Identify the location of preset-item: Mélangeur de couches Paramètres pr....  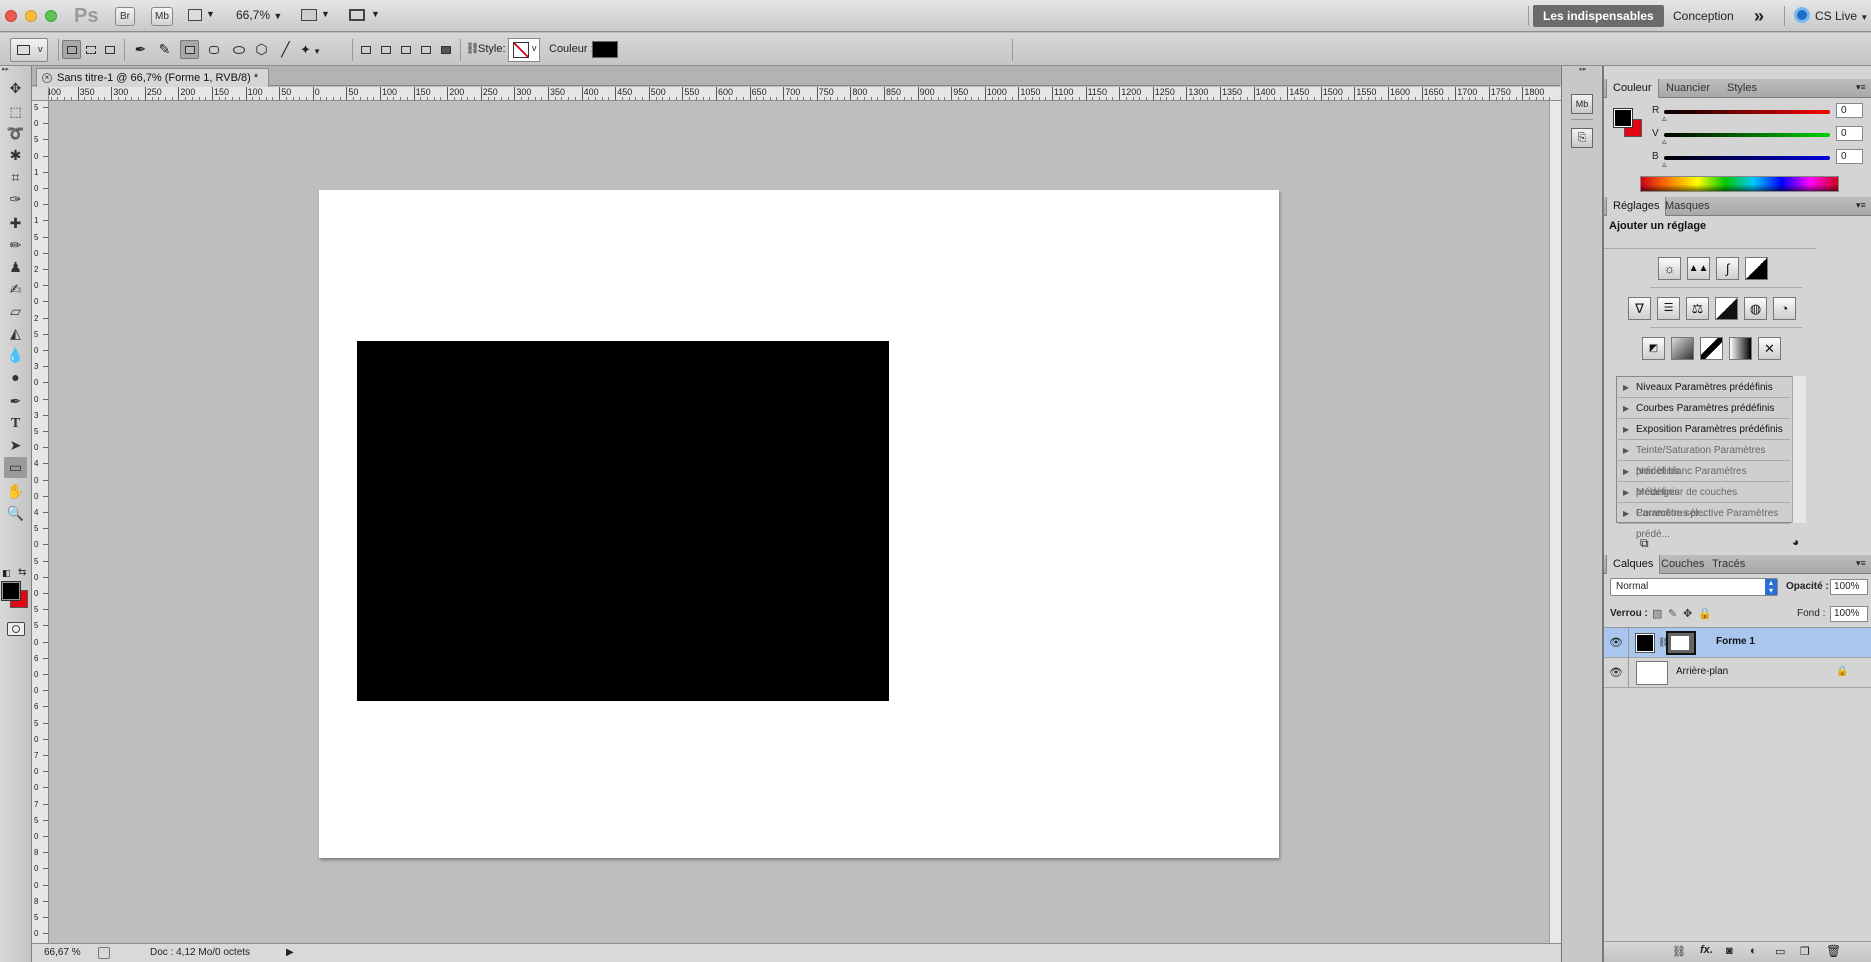
(1704, 500).